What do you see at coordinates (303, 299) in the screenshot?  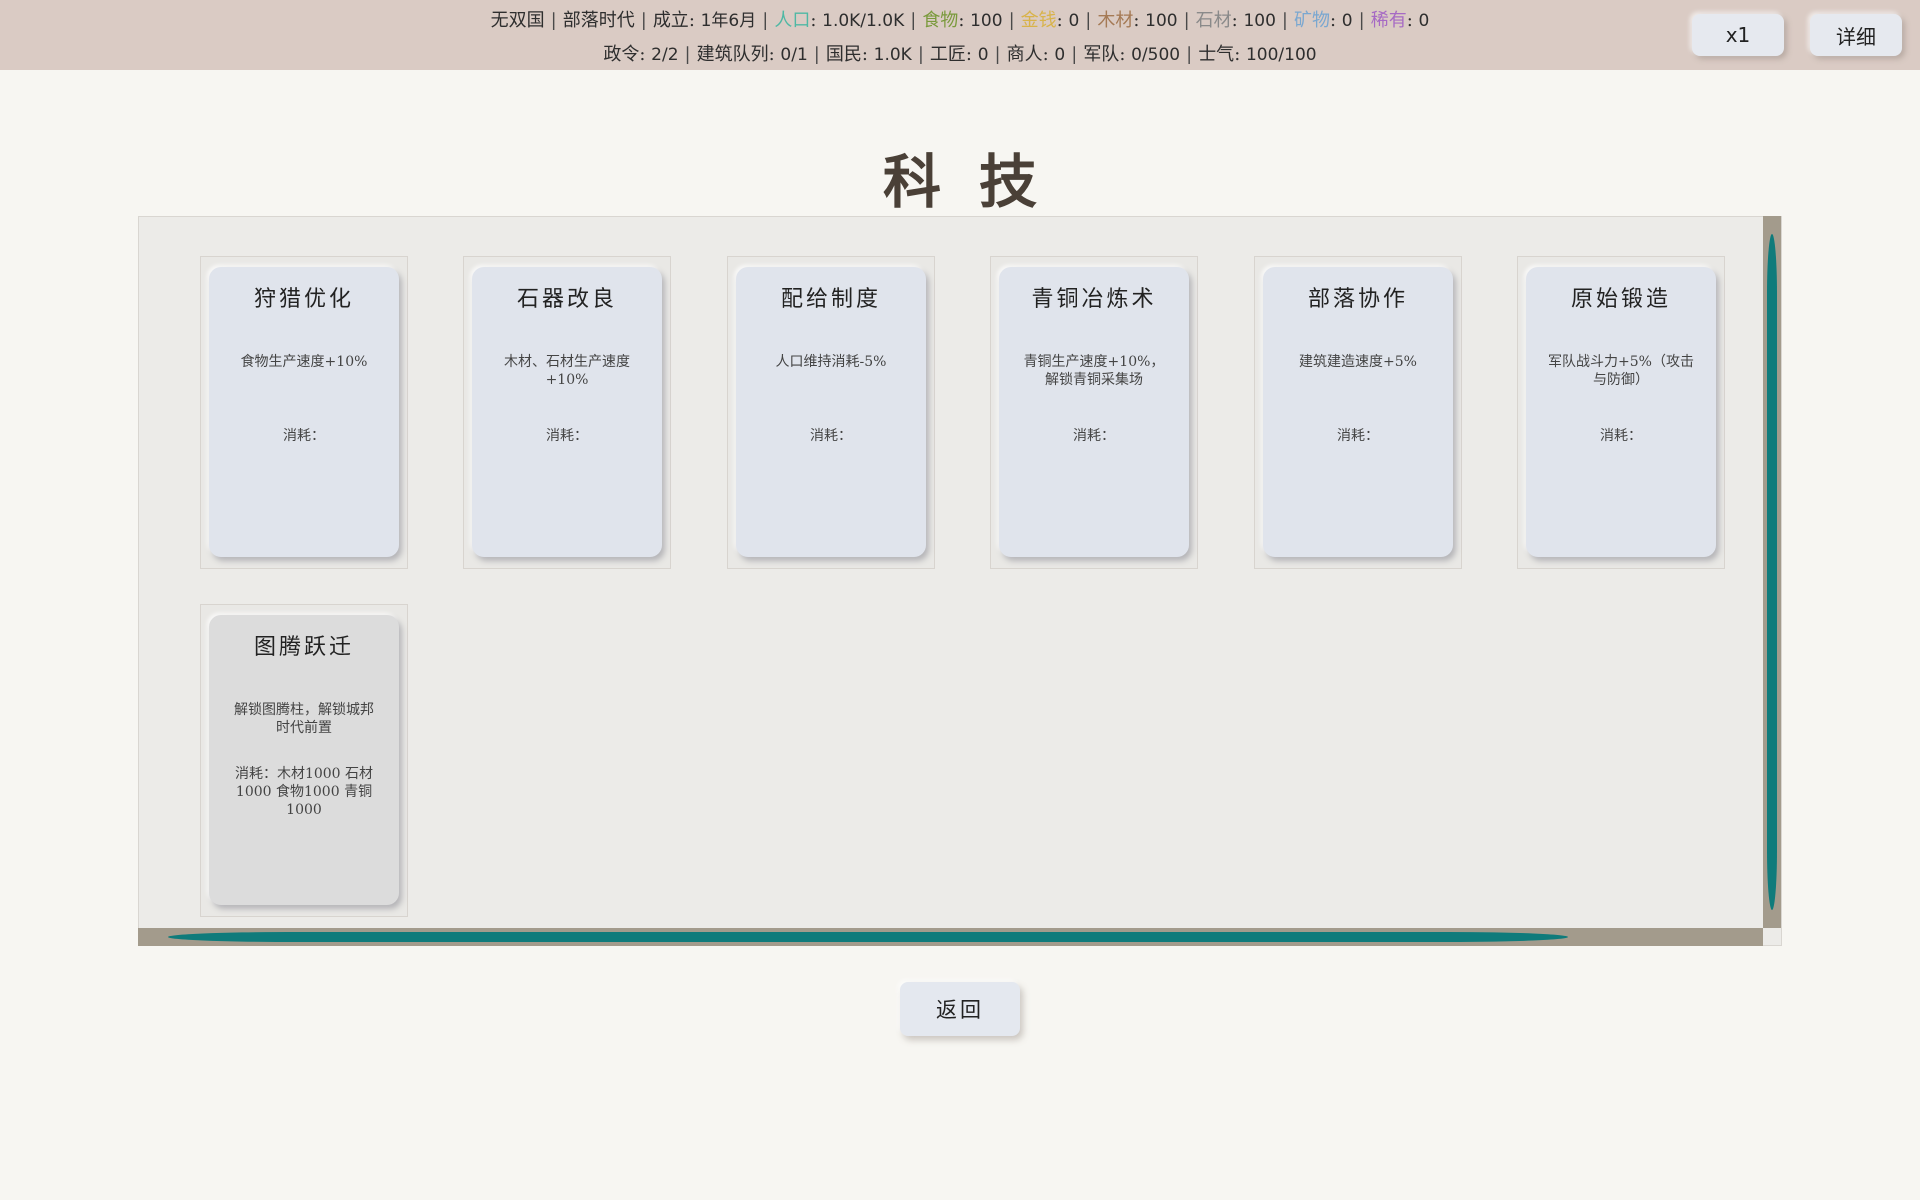 I see `tech-name: 狩猎优化` at bounding box center [303, 299].